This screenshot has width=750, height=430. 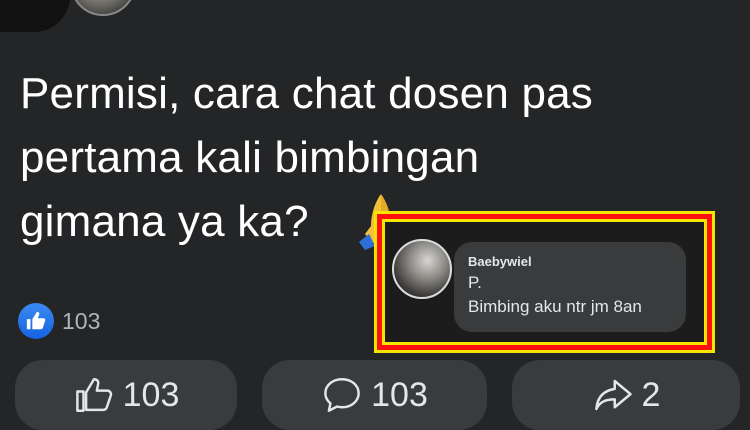 I want to click on thumbs-up-icon, so click(x=93, y=395).